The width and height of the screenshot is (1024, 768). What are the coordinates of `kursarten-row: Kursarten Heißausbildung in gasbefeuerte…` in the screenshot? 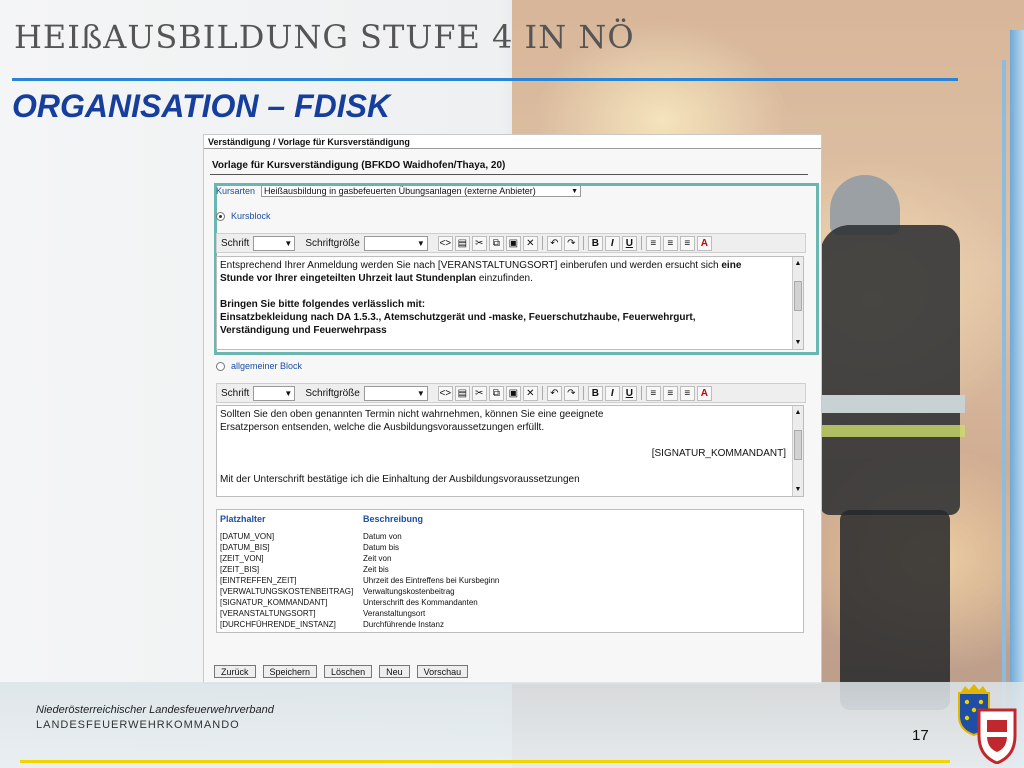 It's located at (399, 191).